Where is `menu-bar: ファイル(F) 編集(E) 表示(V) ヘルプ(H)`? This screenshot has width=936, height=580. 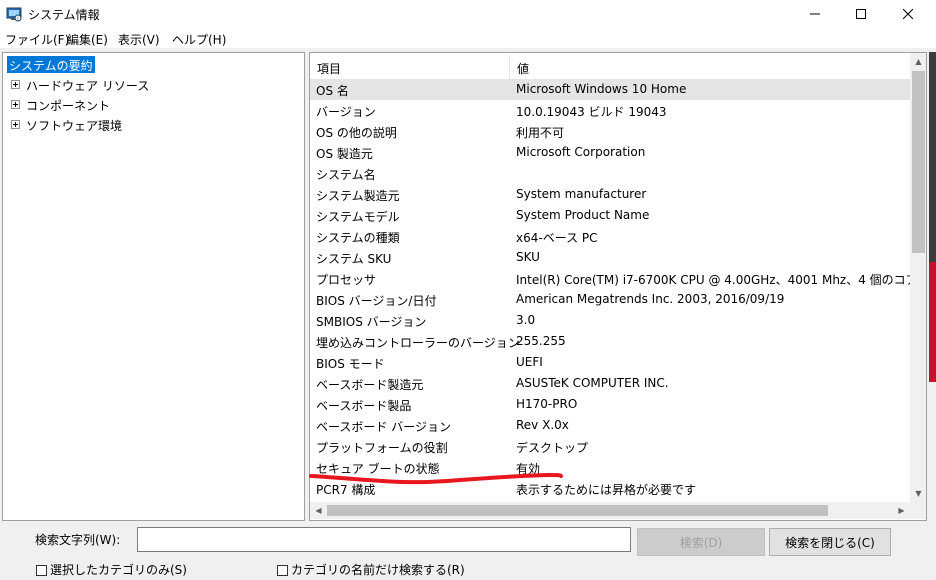 menu-bar: ファイル(F) 編集(E) 表示(V) ヘルプ(H) is located at coordinates (468, 38).